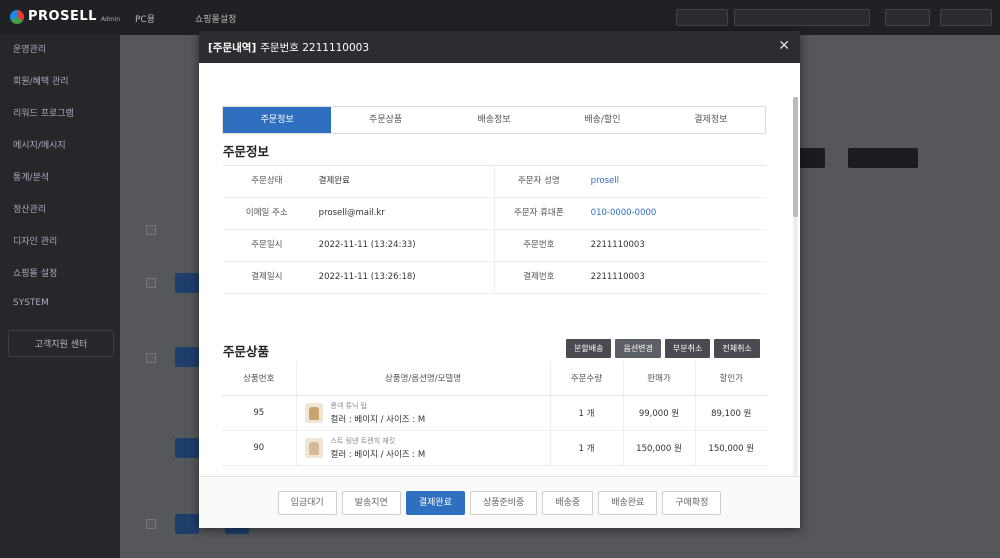 This screenshot has width=1000, height=558. I want to click on detail-tabs: 주문정보 주문상품 배송정보 배송/할인 결제정보, so click(494, 120).